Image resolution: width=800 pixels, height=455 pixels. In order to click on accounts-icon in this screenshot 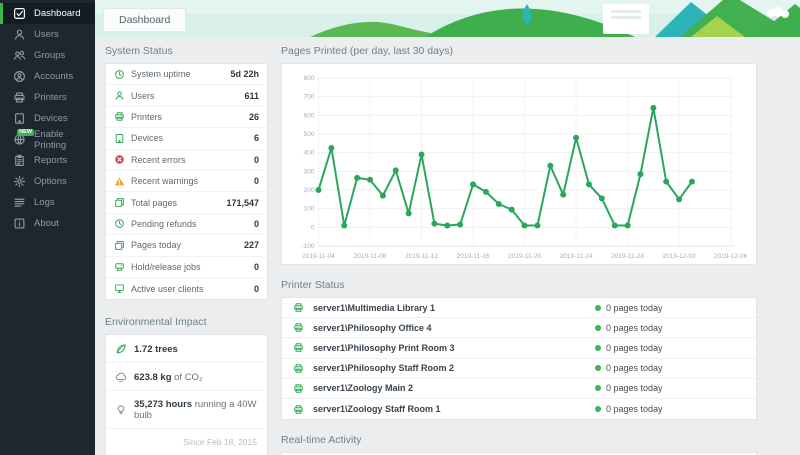, I will do `click(19, 76)`.